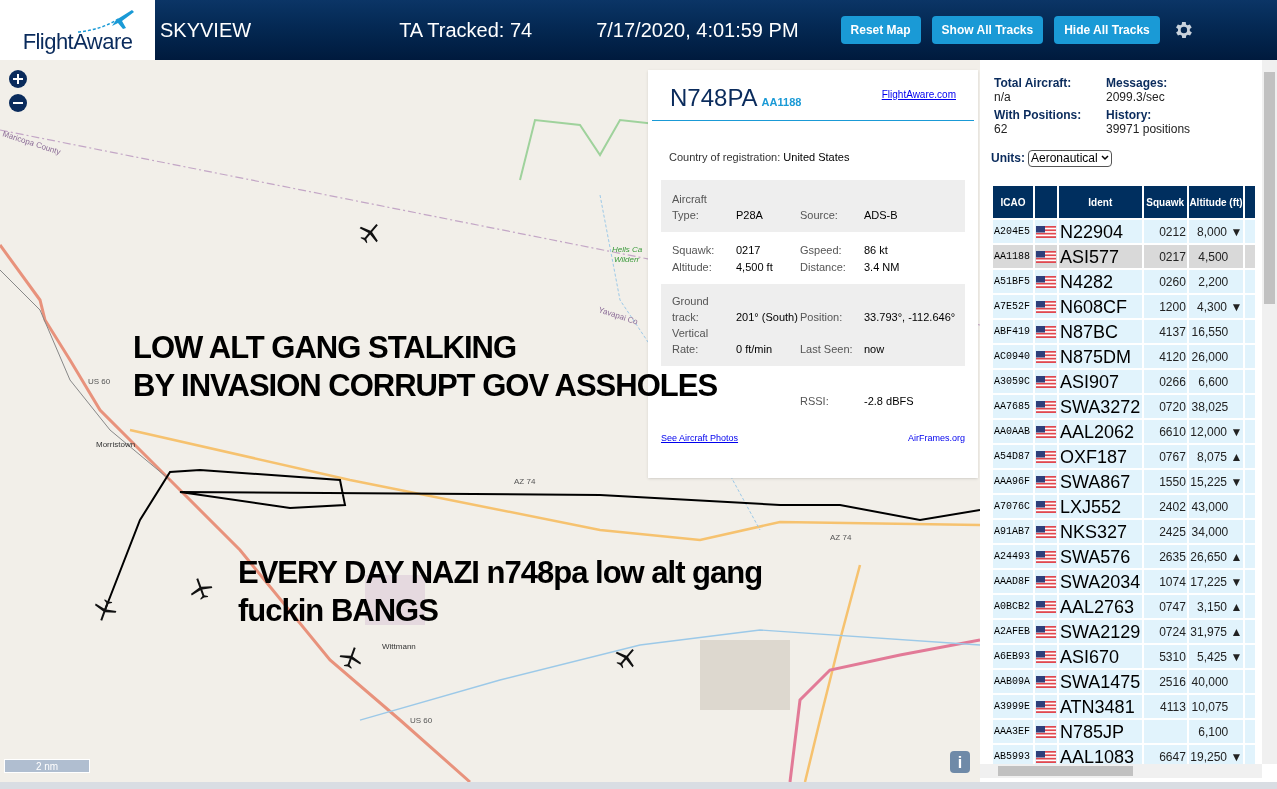  What do you see at coordinates (1100, 356) in the screenshot?
I see `ident-cell: N875DM` at bounding box center [1100, 356].